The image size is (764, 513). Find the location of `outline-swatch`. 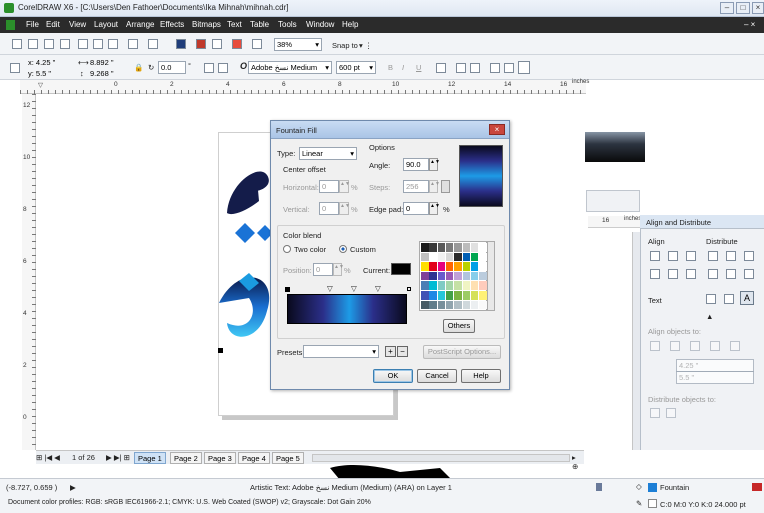

outline-swatch is located at coordinates (652, 503).